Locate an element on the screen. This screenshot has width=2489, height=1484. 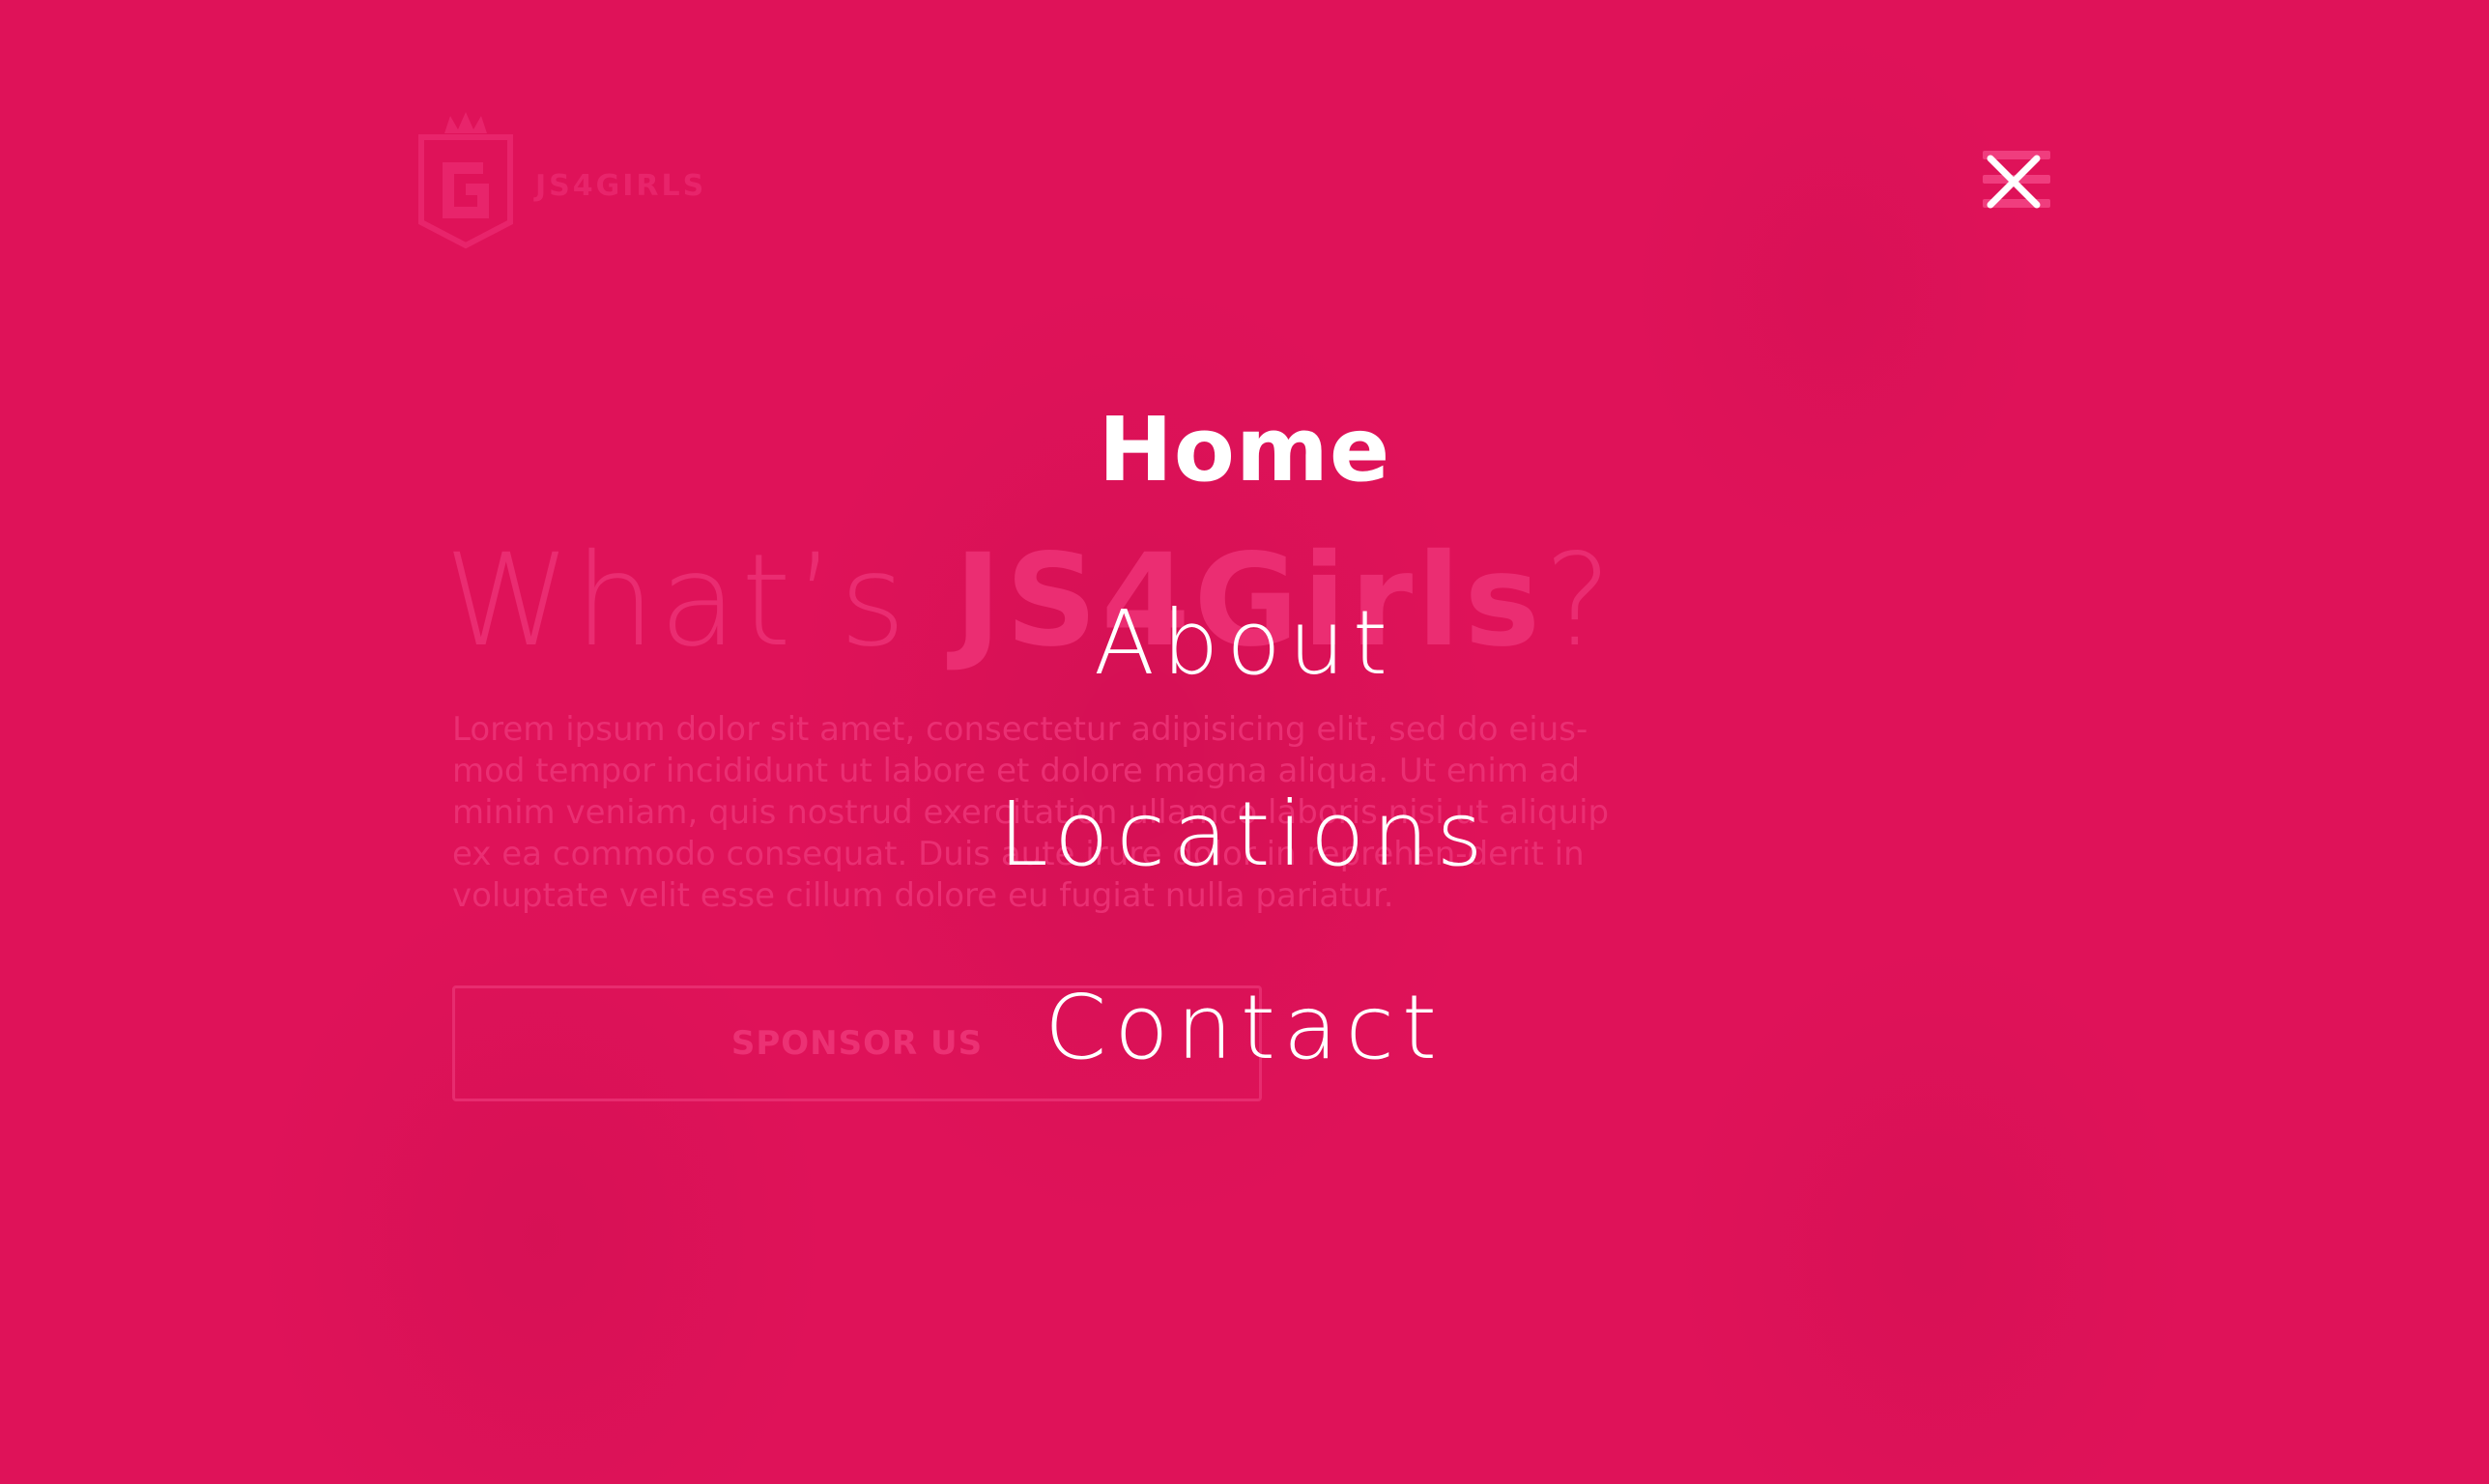
site-logo: JS4GIRLS is located at coordinates (560, 179).